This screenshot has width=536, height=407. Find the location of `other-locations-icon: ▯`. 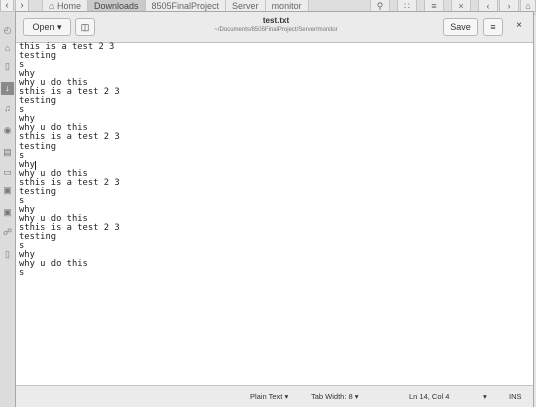

other-locations-icon: ▯ is located at coordinates (7, 254).